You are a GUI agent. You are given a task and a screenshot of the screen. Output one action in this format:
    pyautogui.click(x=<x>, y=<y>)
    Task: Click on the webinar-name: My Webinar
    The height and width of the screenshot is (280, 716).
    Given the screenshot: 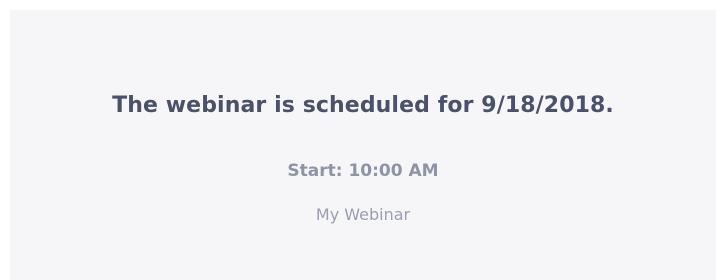 What is the action you would take?
    pyautogui.click(x=363, y=214)
    